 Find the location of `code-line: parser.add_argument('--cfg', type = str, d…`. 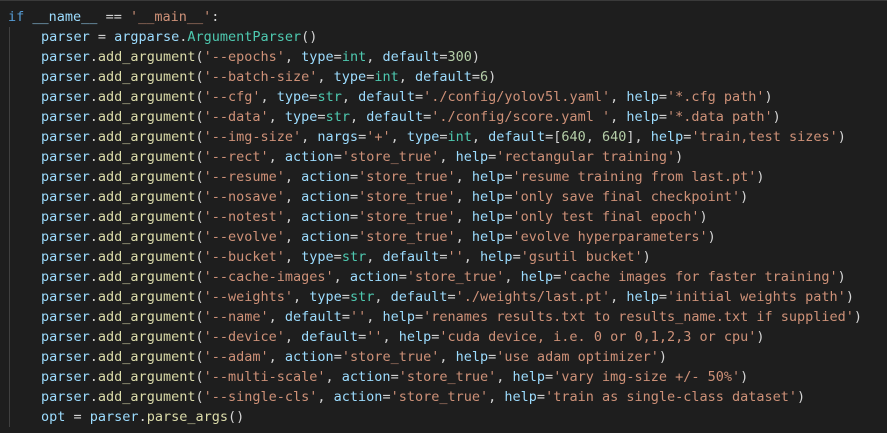

code-line: parser.add_argument('--cfg', type = str, d… is located at coordinates (443, 97).